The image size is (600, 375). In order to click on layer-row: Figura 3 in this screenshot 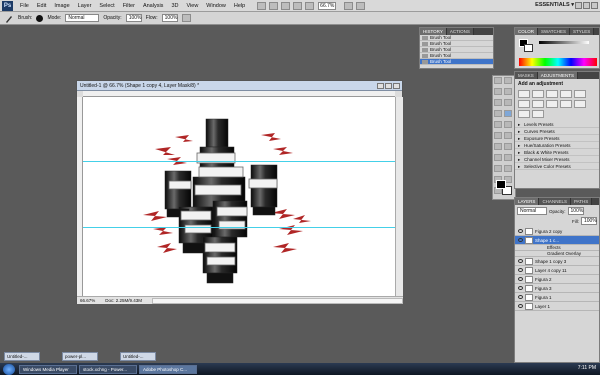, I will do `click(557, 288)`.